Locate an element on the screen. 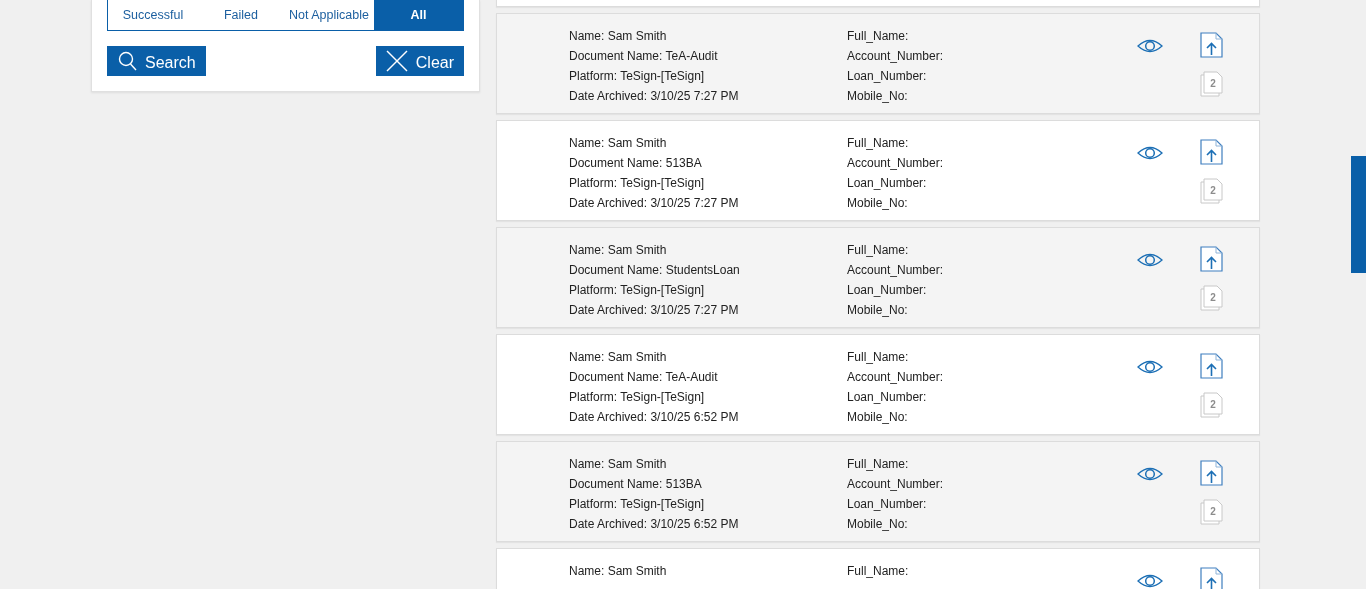 The width and height of the screenshot is (1366, 589). filter-tab: All is located at coordinates (418, 15).